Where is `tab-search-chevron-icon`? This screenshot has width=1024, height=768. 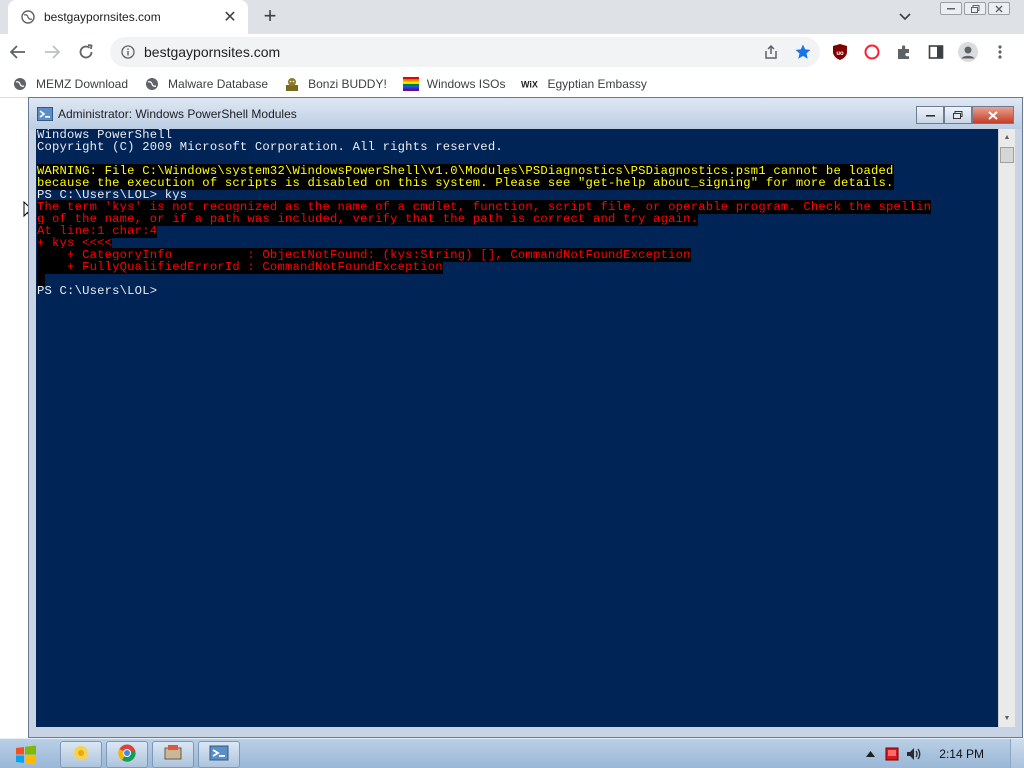 tab-search-chevron-icon is located at coordinates (905, 17).